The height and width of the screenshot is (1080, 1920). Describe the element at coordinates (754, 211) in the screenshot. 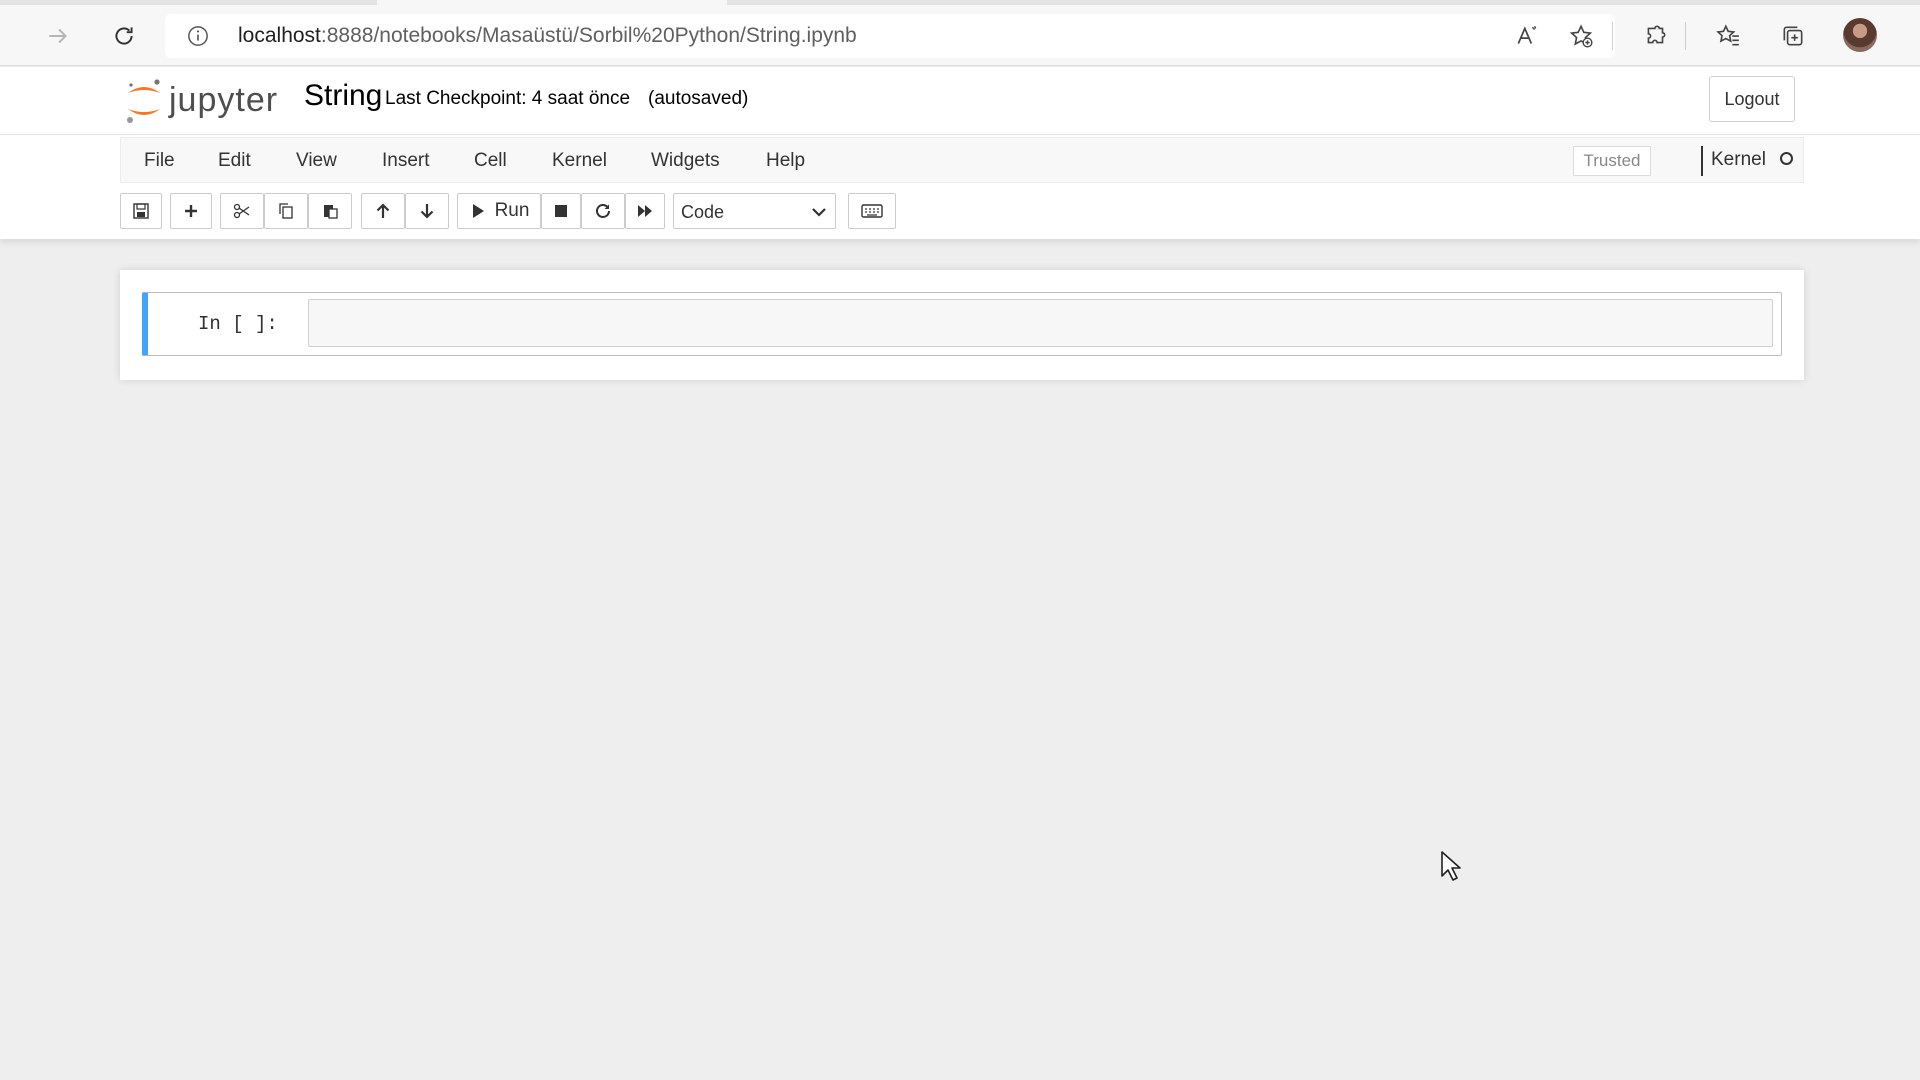

I see `cell-type-select: Code` at that location.